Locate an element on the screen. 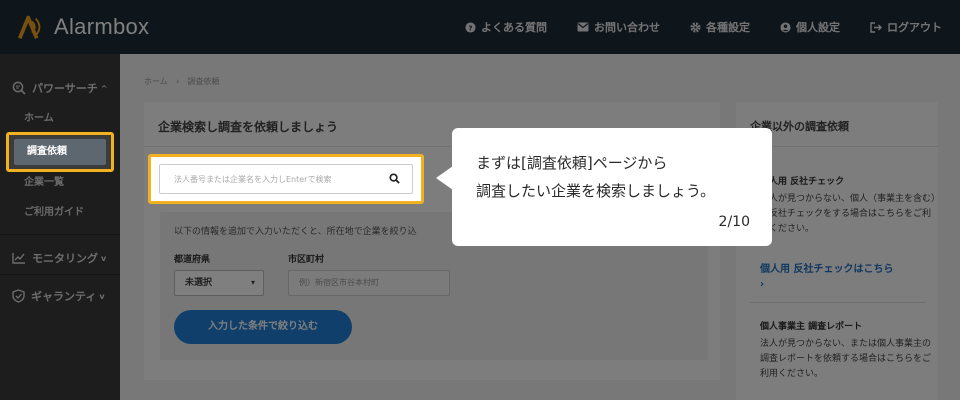 Image resolution: width=960 pixels, height=400 pixels. tooltip-arrow is located at coordinates (444, 178).